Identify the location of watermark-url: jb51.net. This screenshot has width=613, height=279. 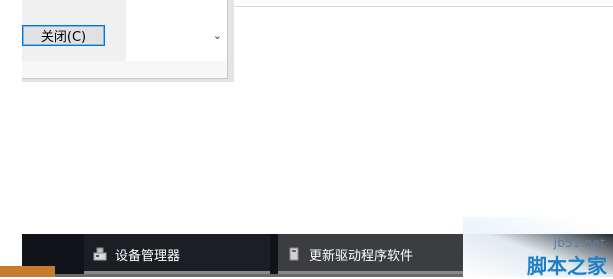
(579, 243).